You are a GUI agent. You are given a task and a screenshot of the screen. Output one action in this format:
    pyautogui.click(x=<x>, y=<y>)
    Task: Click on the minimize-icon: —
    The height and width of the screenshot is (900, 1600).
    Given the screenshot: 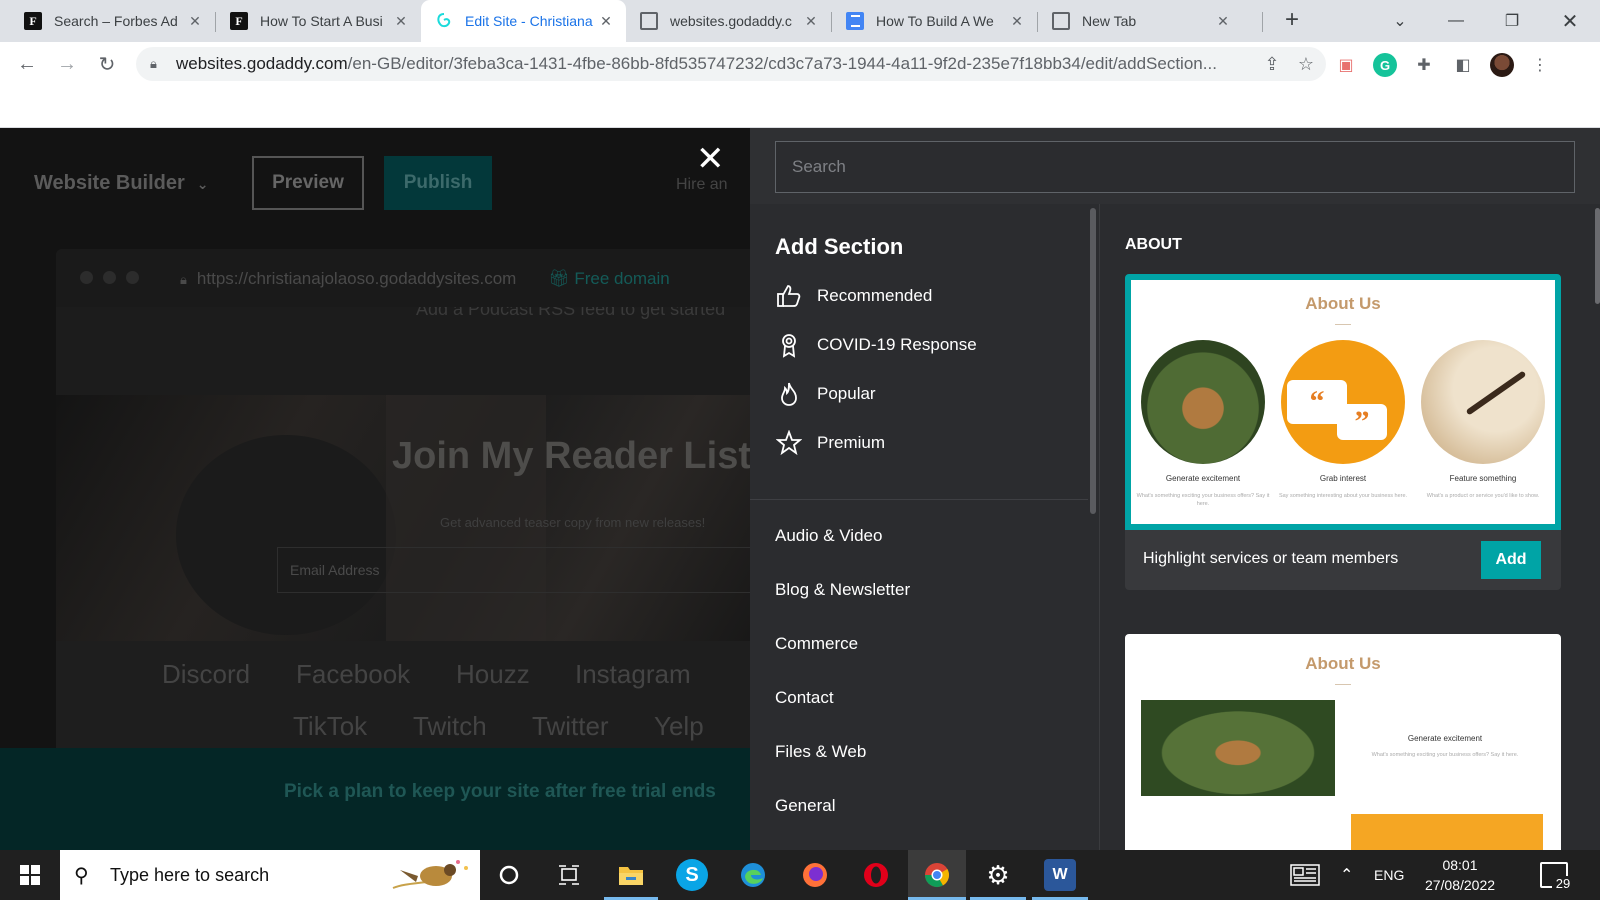 What is the action you would take?
    pyautogui.click(x=1456, y=21)
    